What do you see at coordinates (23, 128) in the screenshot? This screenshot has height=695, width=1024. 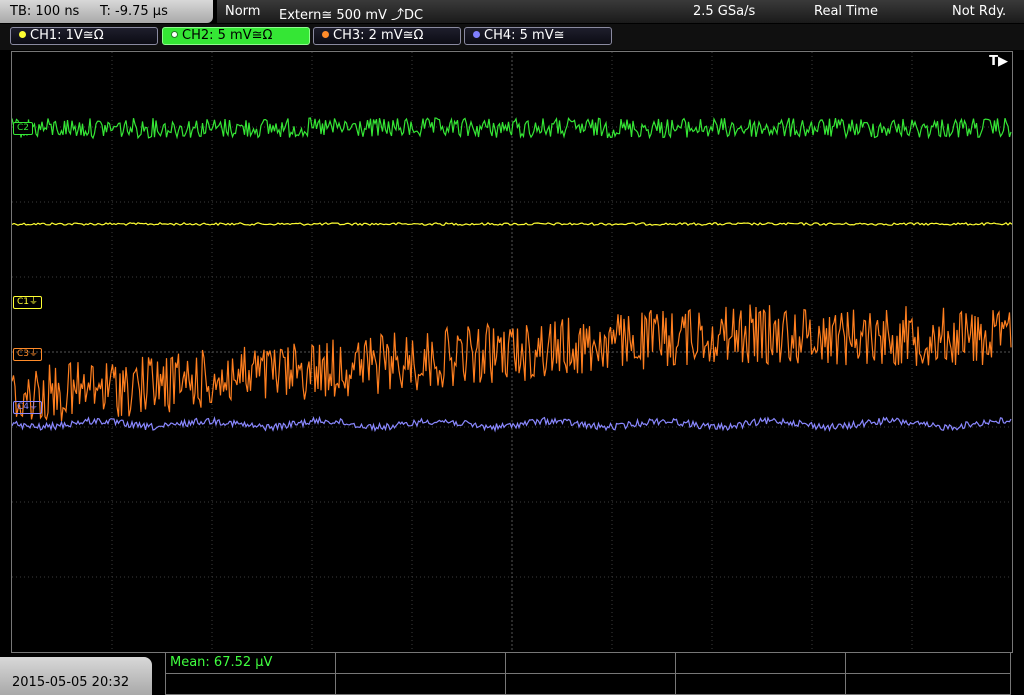 I see `ch2-ground-marker: C2` at bounding box center [23, 128].